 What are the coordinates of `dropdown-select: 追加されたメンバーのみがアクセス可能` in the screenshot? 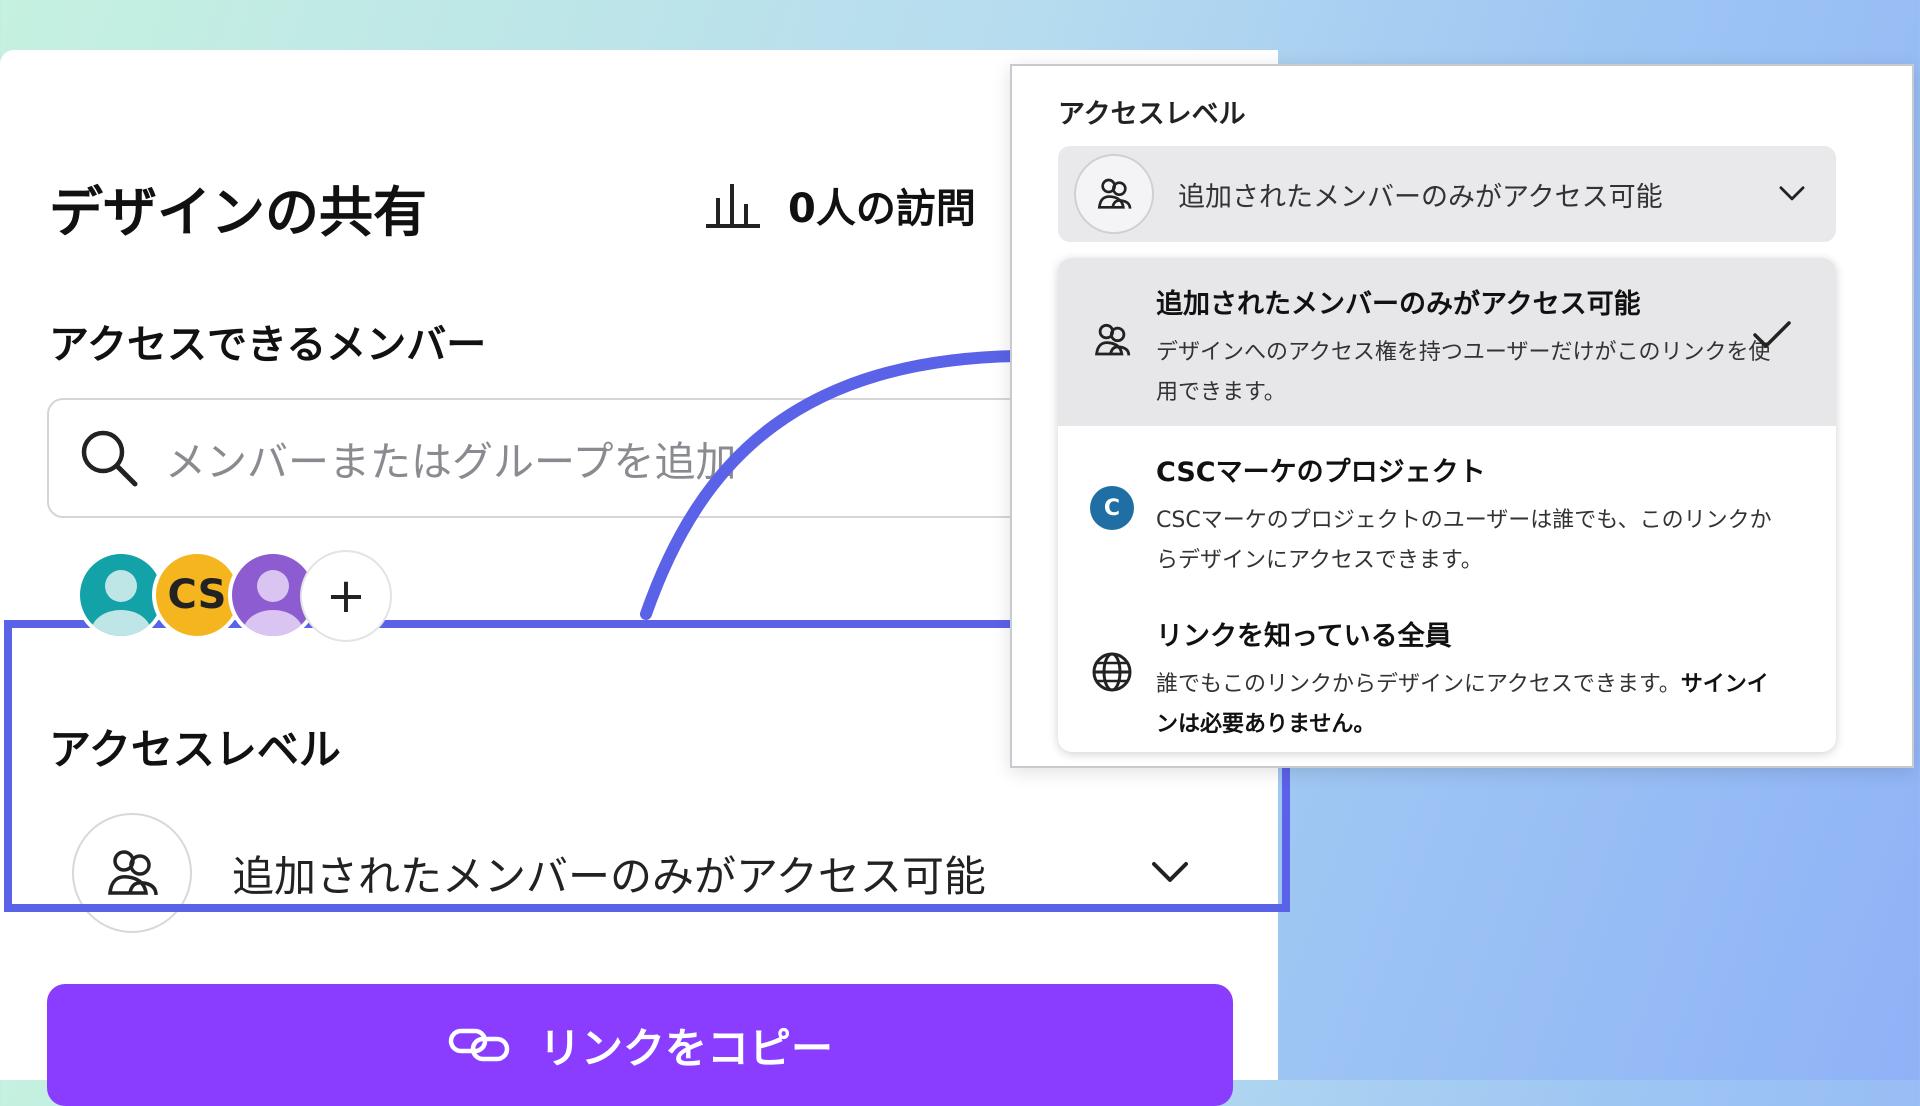 It's located at (1447, 194).